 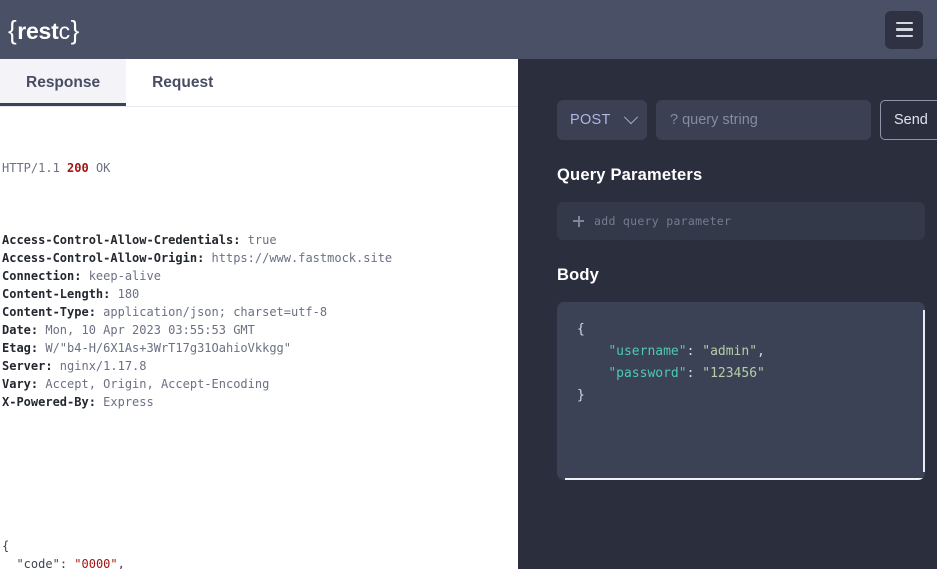 What do you see at coordinates (663, 221) in the screenshot?
I see `add-query-parameter-label: add query parameter` at bounding box center [663, 221].